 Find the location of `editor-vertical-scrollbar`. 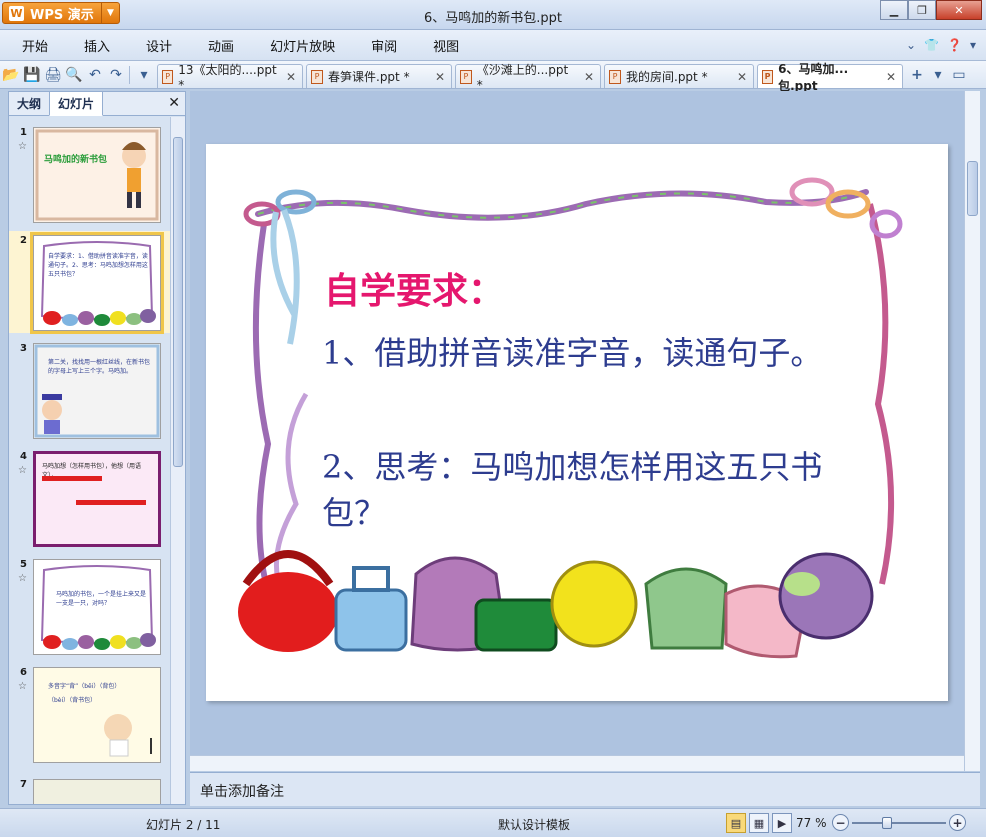

editor-vertical-scrollbar is located at coordinates (972, 431).